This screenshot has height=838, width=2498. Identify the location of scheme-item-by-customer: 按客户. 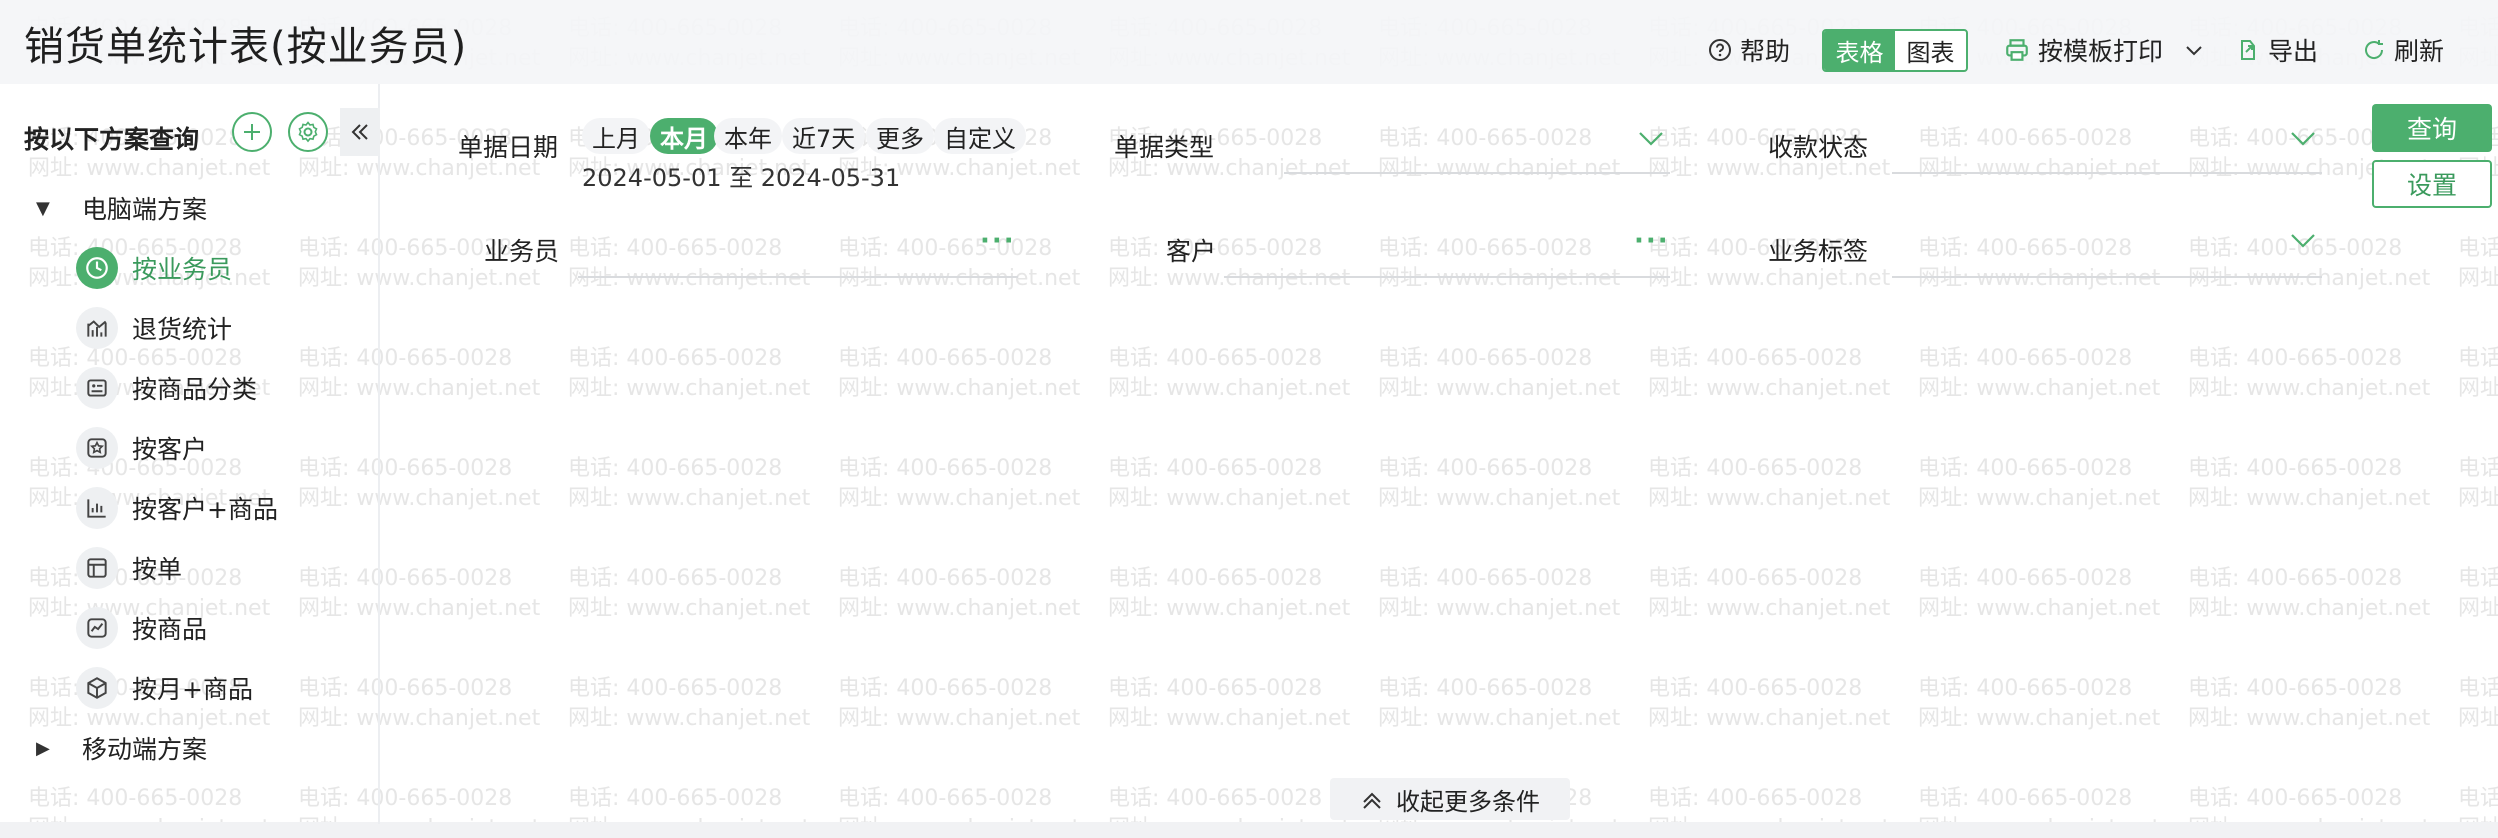
(141, 448).